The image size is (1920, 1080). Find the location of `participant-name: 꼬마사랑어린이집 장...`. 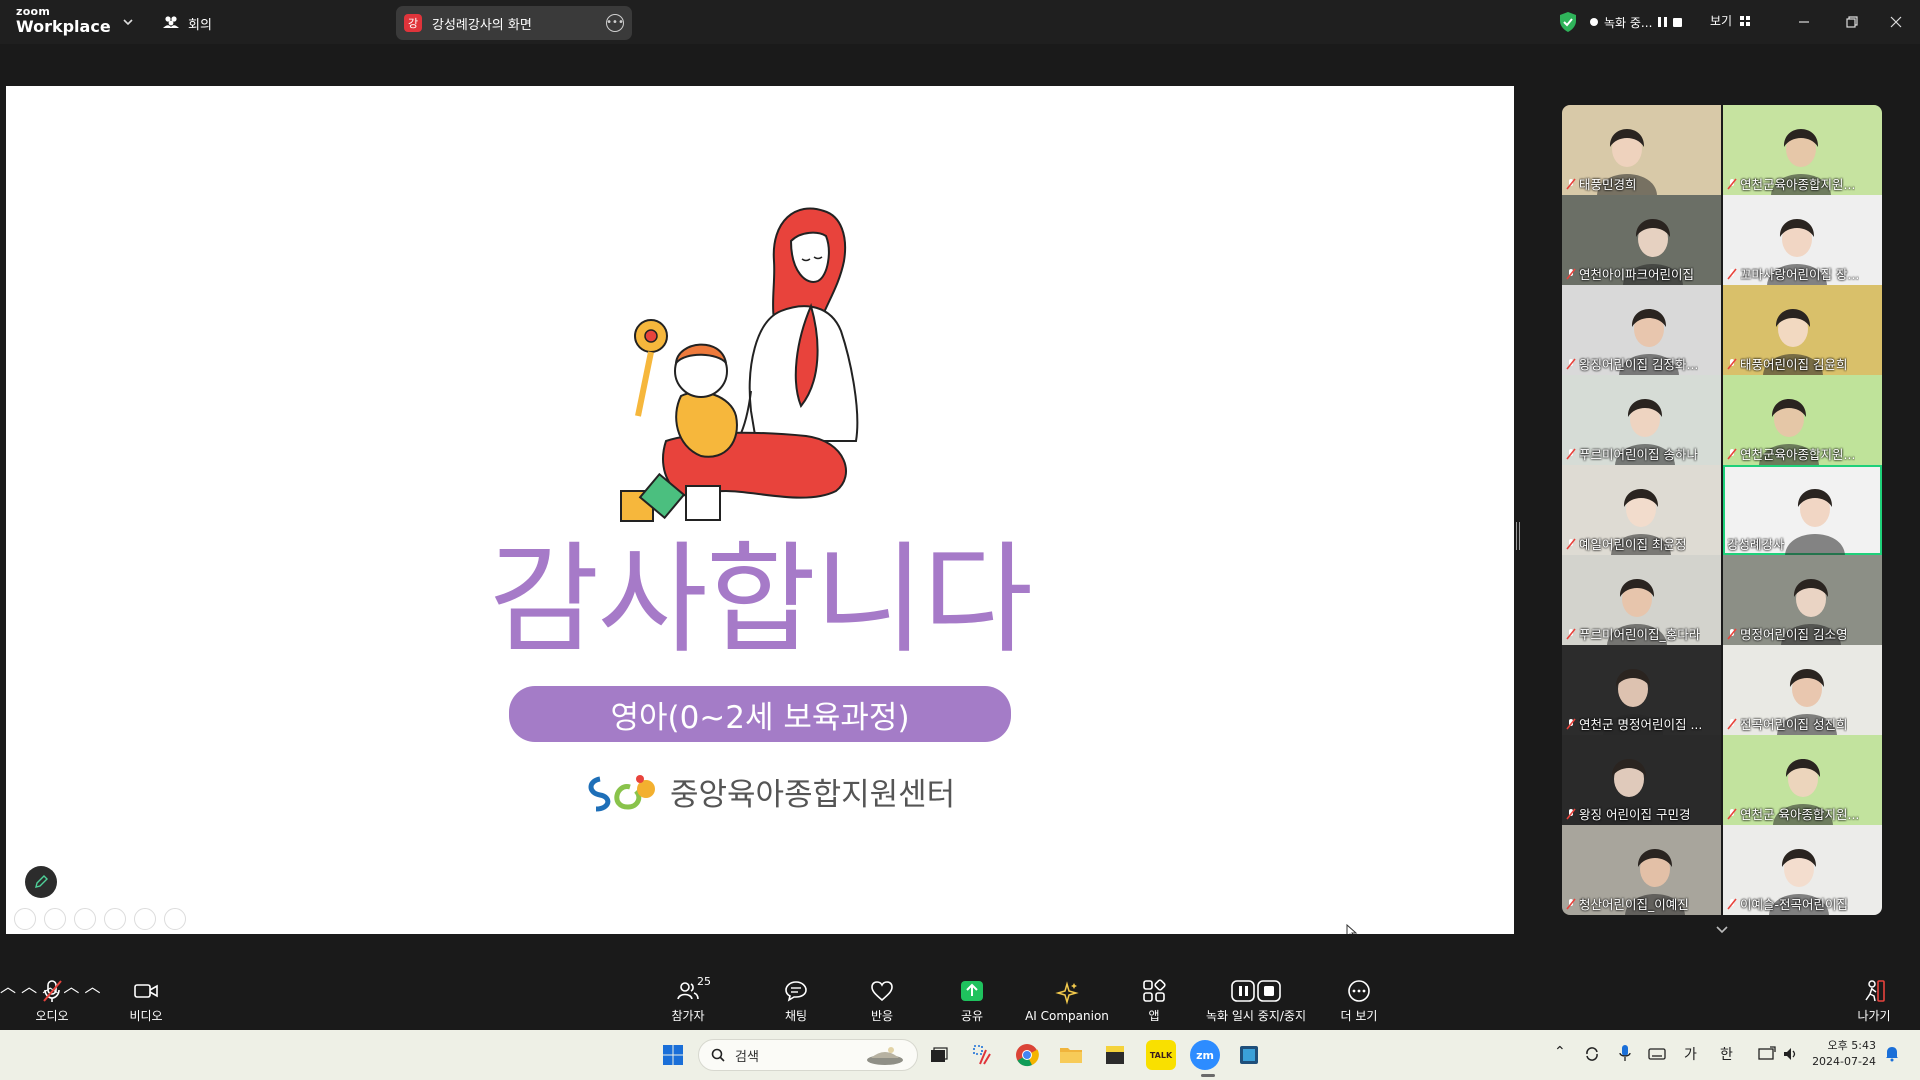

participant-name: 꼬마사랑어린이집 장... is located at coordinates (1802, 273).